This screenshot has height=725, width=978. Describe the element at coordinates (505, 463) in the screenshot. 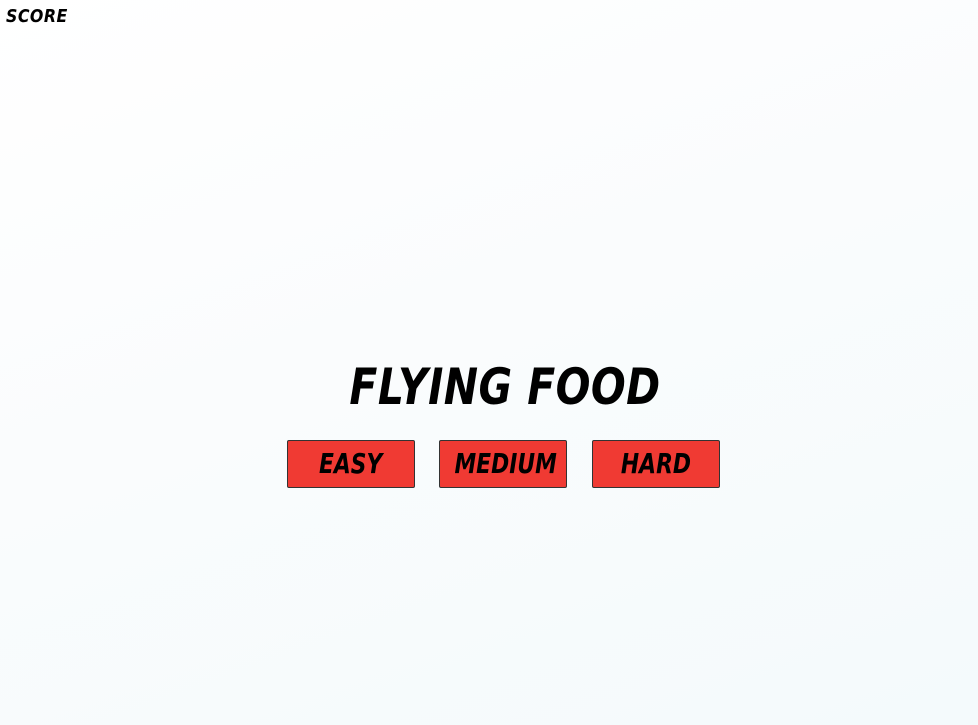

I see `medium-button-label: MEDIUM` at that location.